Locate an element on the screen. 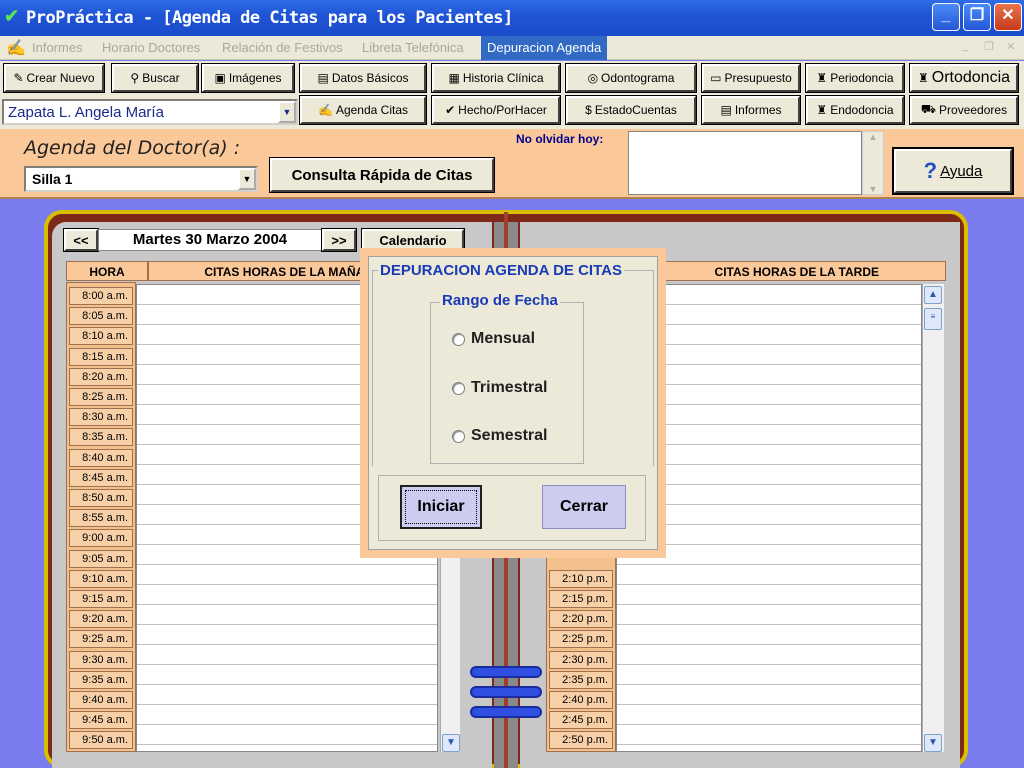 This screenshot has width=1024, height=768. maximize-button: ❐ is located at coordinates (977, 17).